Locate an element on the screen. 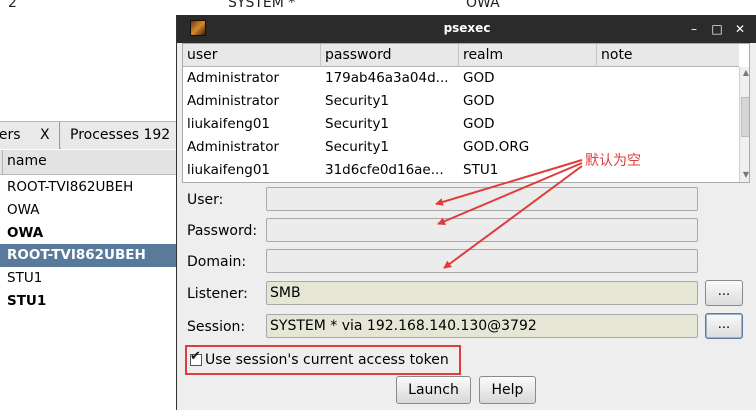 Image resolution: width=756 pixels, height=410 pixels. table-scrollbar: ▲ ▼ is located at coordinates (744, 124).